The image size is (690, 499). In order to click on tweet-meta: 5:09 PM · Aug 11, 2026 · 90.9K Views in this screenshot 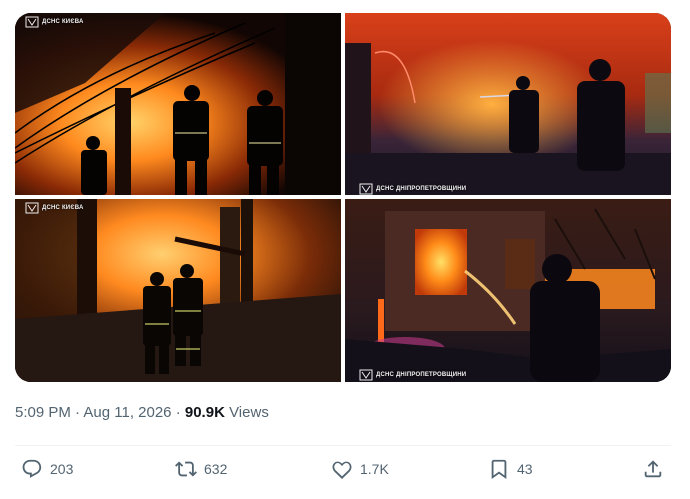, I will do `click(142, 412)`.